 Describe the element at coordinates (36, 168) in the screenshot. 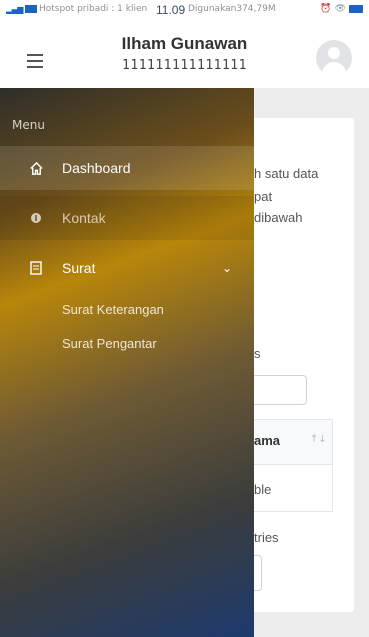

I see `home-icon` at that location.